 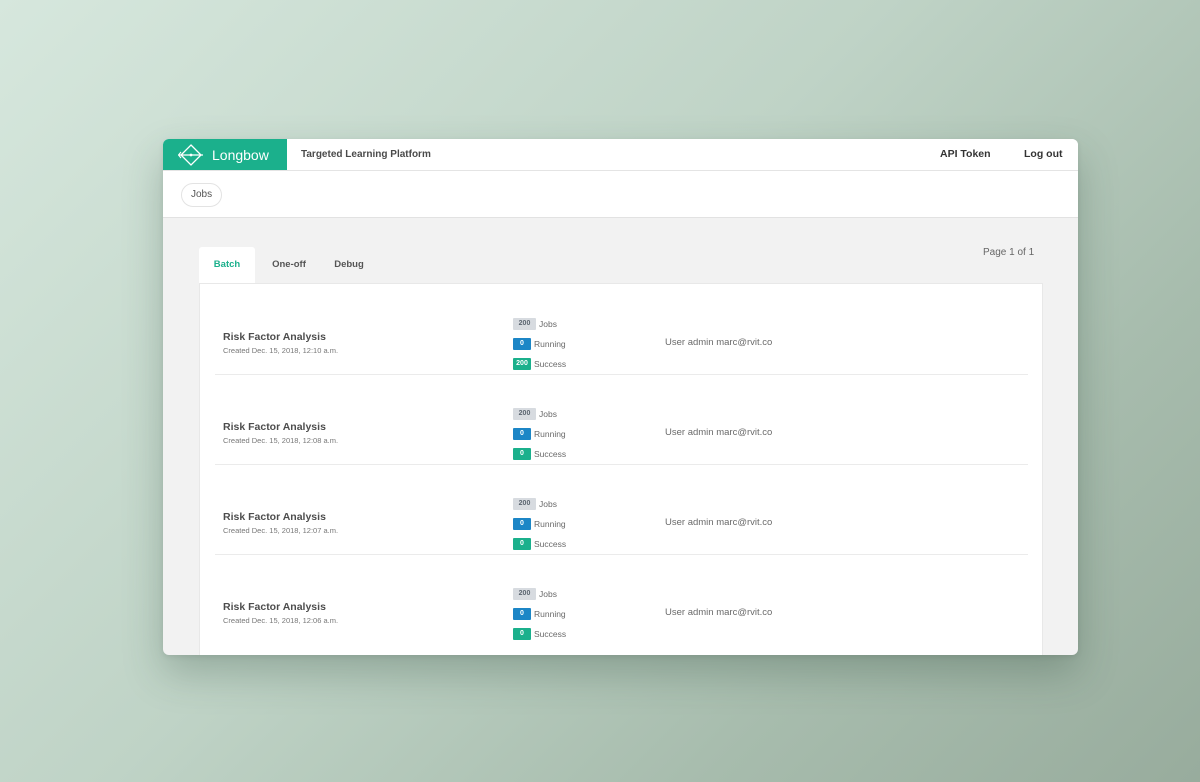 What do you see at coordinates (1043, 154) in the screenshot?
I see `logout-link: Log out` at bounding box center [1043, 154].